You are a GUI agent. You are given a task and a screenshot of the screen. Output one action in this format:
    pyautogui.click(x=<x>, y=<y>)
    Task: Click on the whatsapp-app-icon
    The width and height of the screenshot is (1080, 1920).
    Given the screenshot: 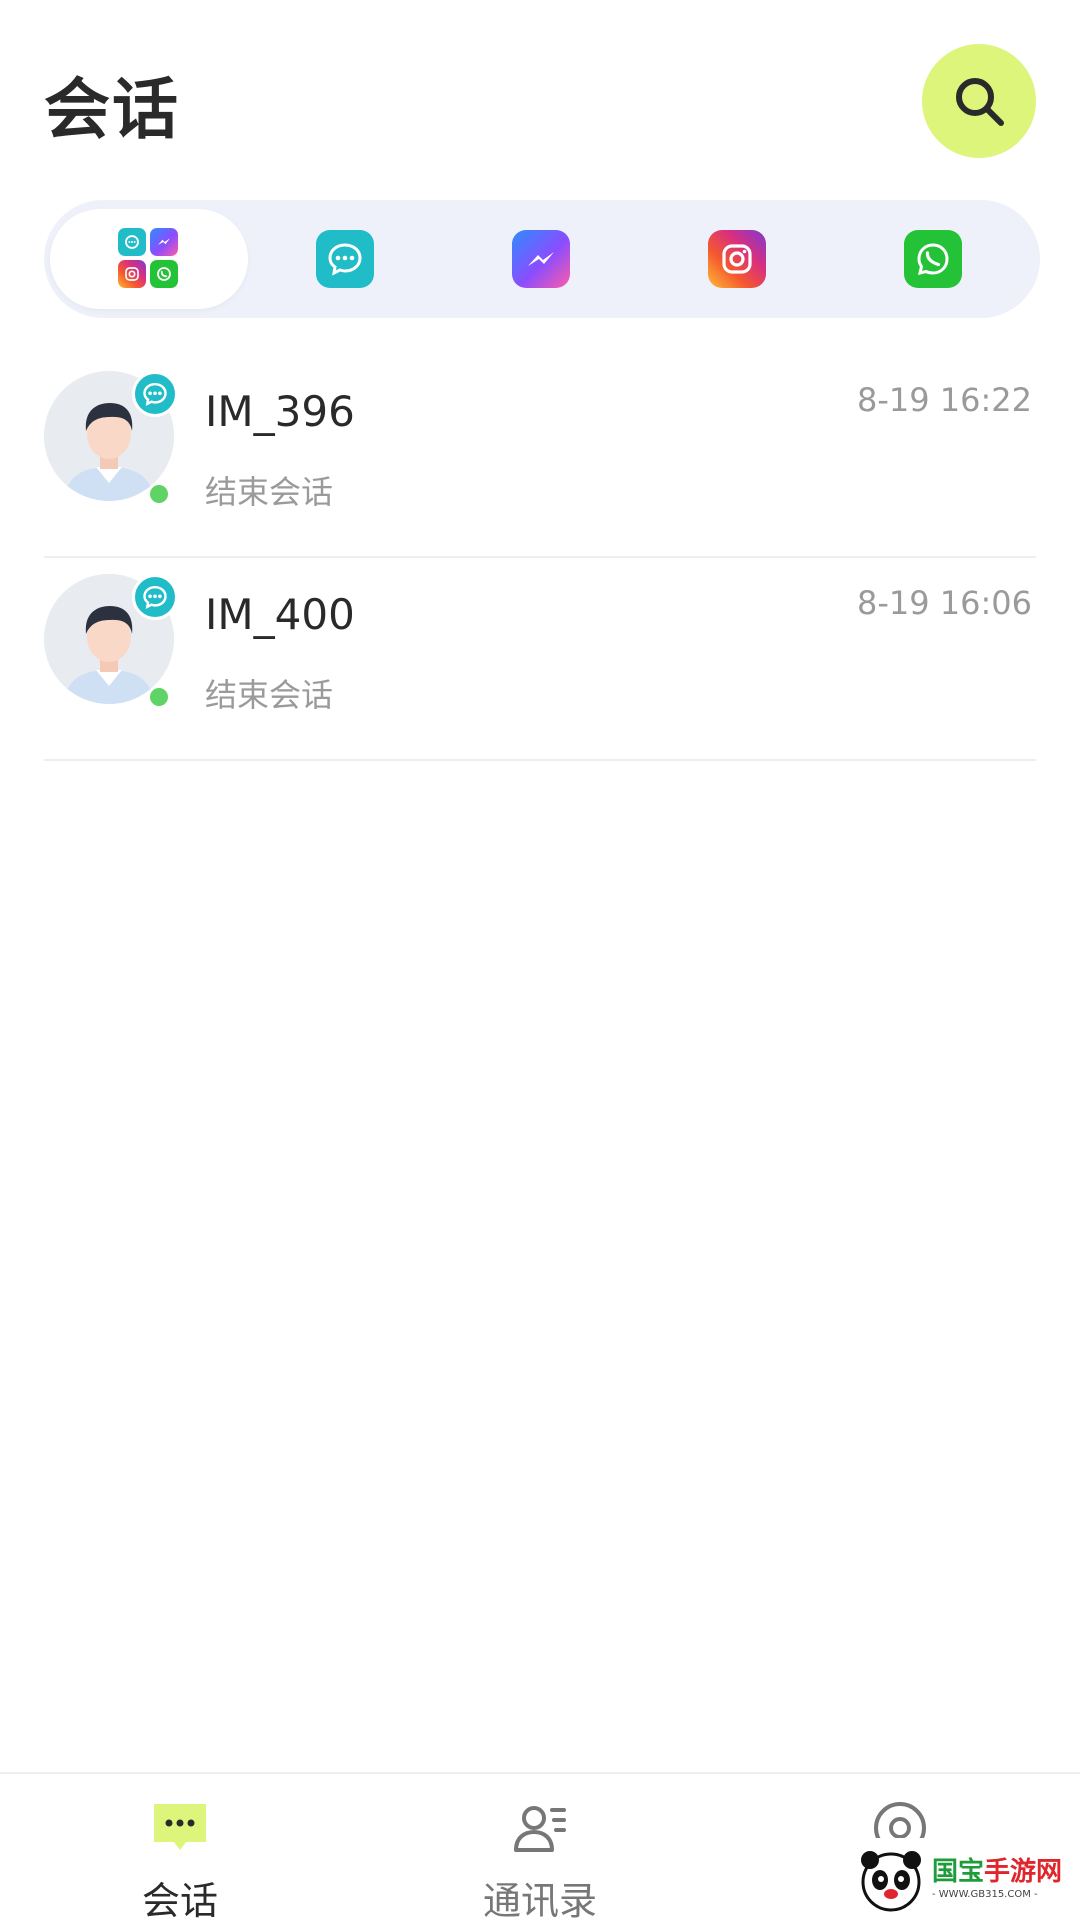 What is the action you would take?
    pyautogui.click(x=933, y=259)
    